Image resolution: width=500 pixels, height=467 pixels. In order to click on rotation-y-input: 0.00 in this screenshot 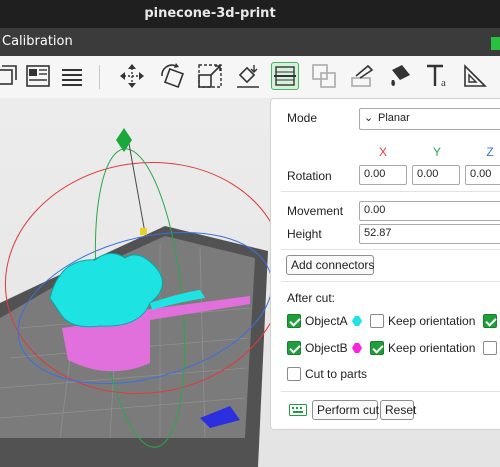, I will do `click(436, 175)`.